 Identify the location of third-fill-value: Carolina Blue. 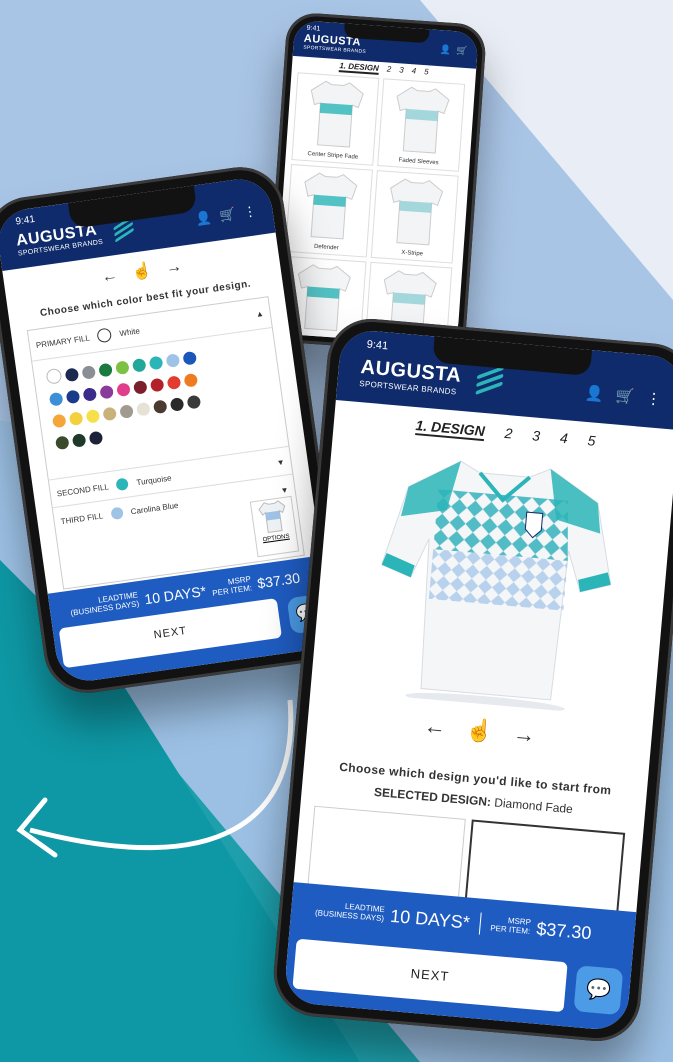
(154, 508).